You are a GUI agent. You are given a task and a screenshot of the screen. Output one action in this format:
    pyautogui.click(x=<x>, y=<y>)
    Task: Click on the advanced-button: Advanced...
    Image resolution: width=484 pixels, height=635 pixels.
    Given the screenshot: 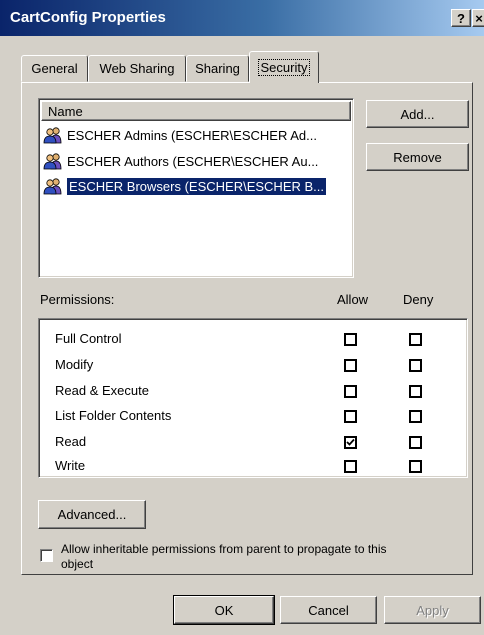 What is the action you would take?
    pyautogui.click(x=92, y=514)
    